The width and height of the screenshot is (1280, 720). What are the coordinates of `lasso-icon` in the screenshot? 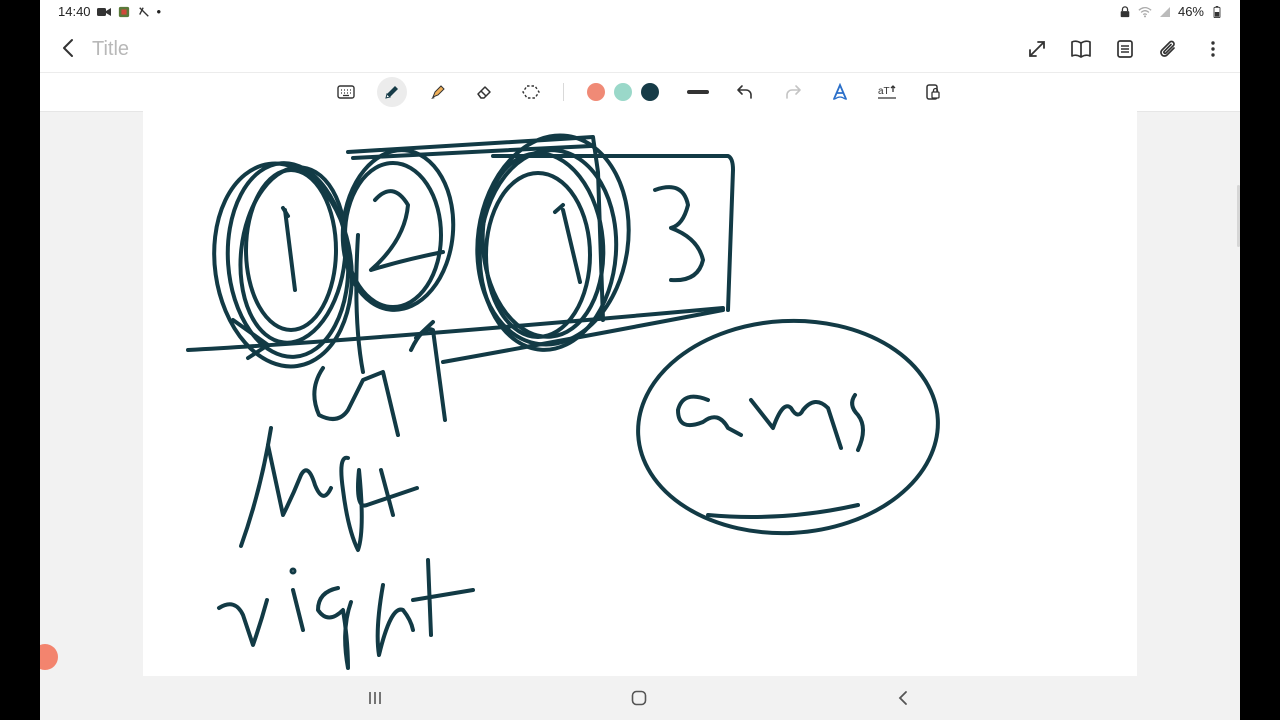 It's located at (531, 92).